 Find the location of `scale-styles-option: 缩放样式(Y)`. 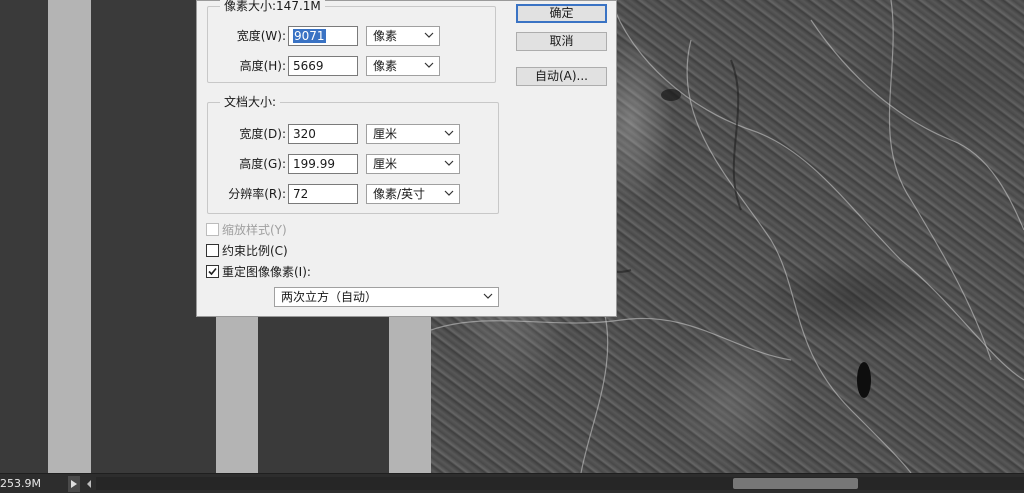

scale-styles-option: 缩放样式(Y) is located at coordinates (266, 230).